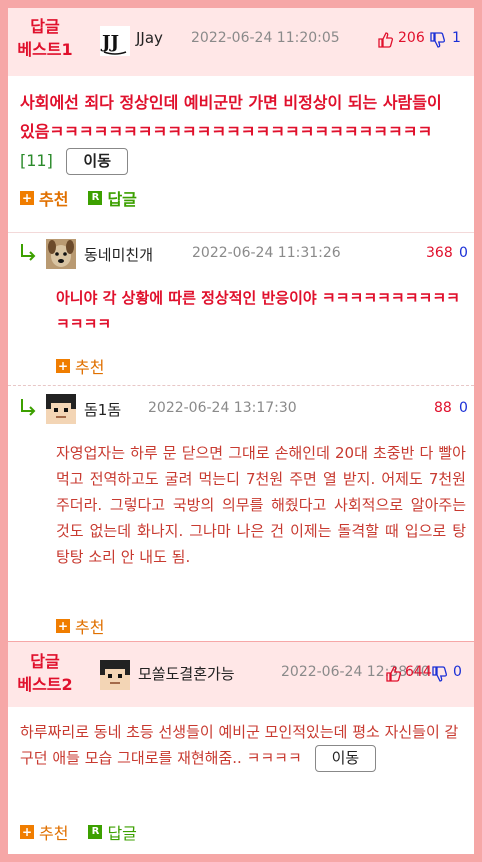  What do you see at coordinates (265, 38) in the screenshot?
I see `comment-date: 2022-06-24 11:20:05` at bounding box center [265, 38].